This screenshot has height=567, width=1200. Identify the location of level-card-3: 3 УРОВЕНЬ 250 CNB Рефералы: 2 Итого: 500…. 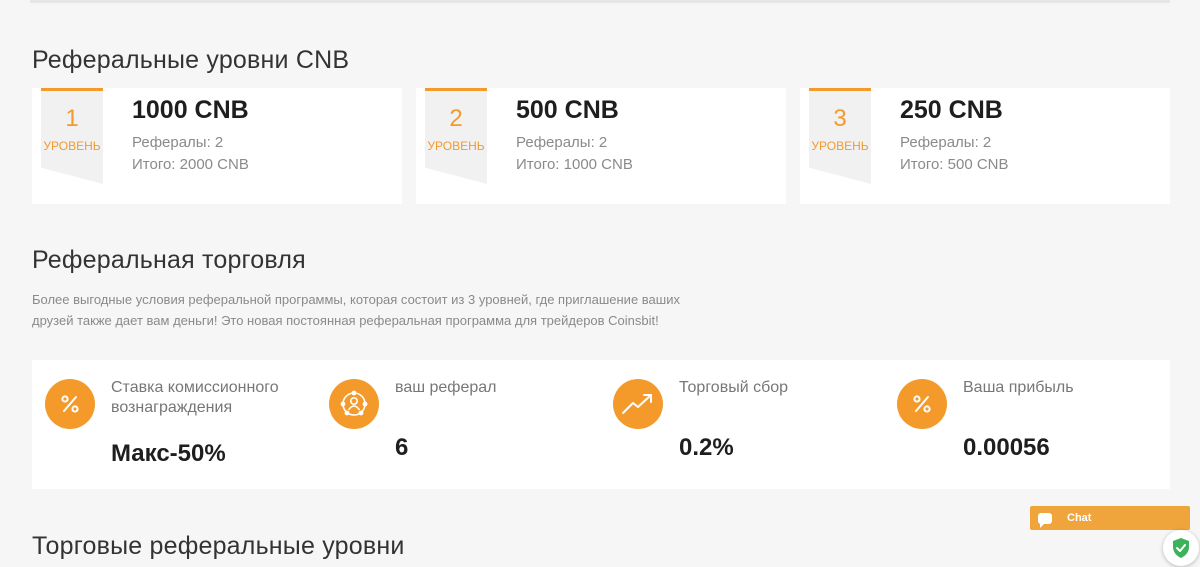
(985, 146).